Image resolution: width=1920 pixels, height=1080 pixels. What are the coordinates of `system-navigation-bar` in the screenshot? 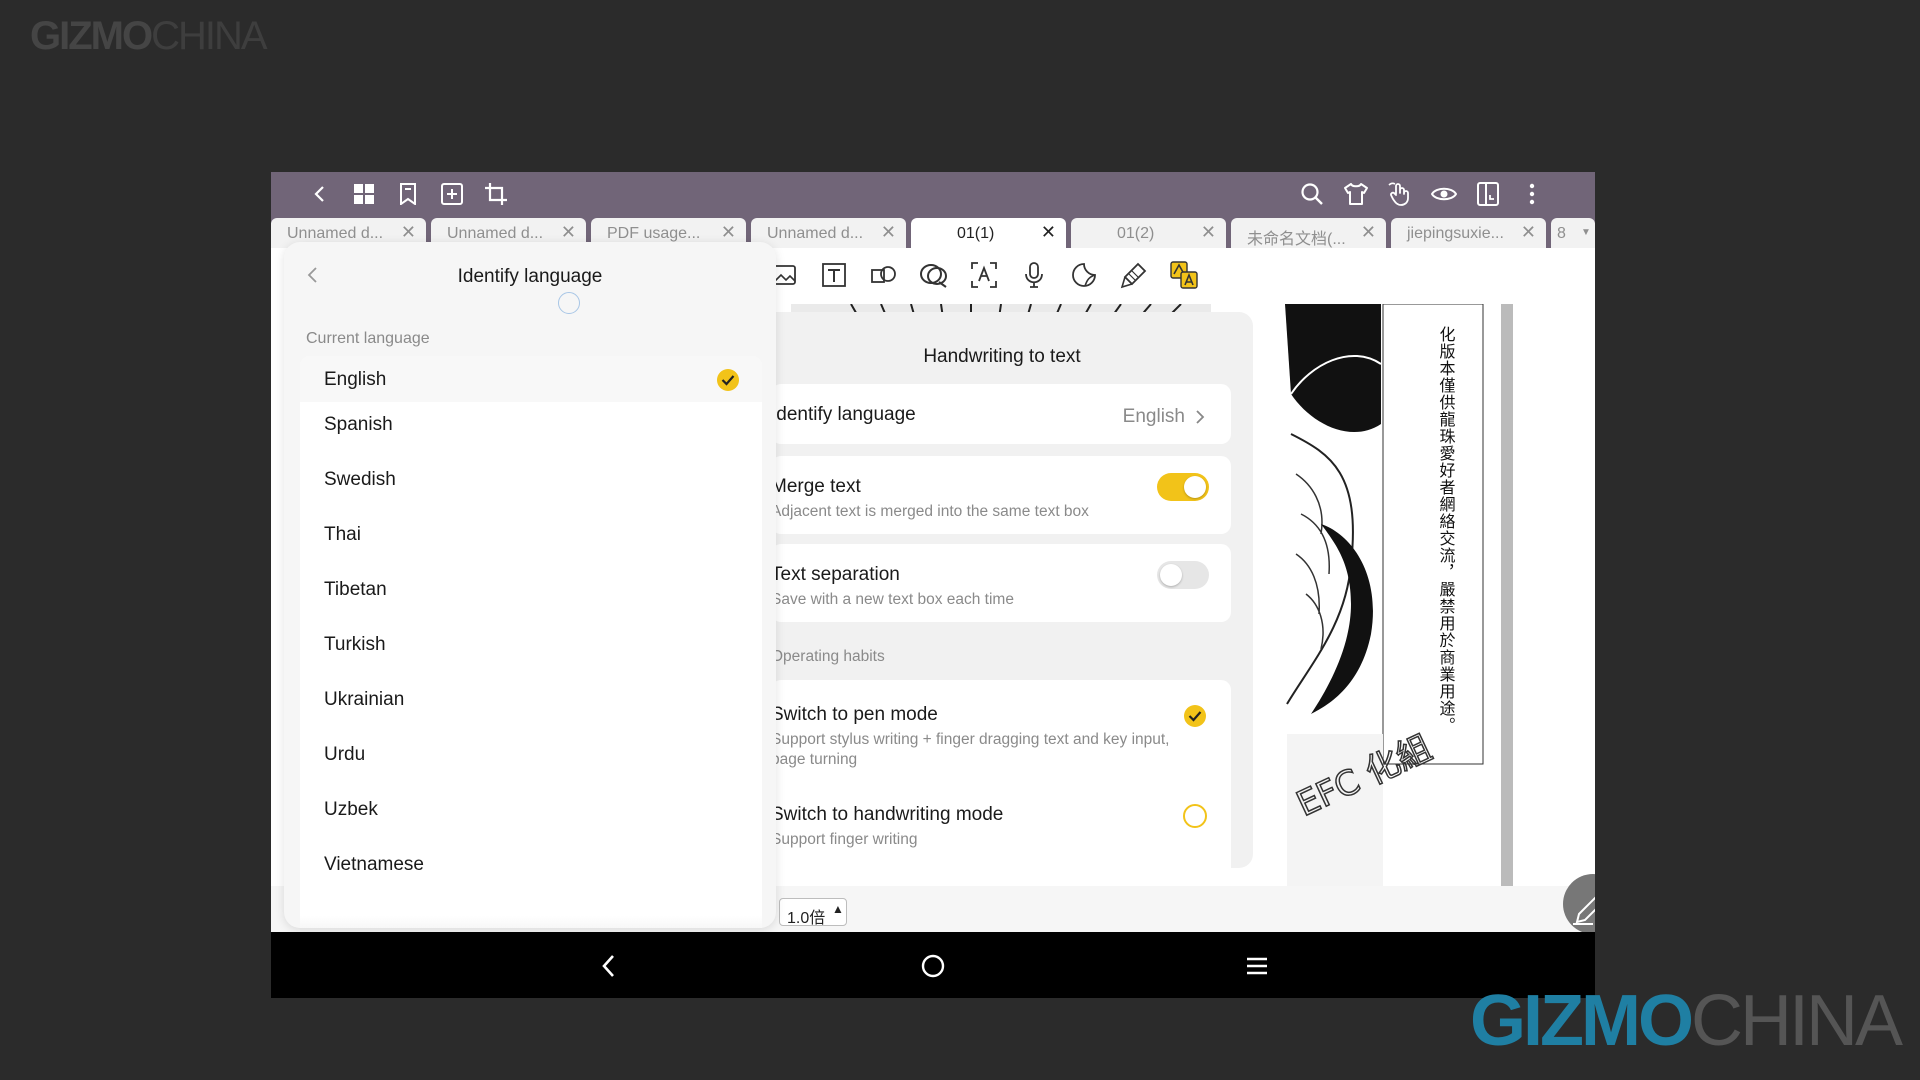 It's located at (933, 965).